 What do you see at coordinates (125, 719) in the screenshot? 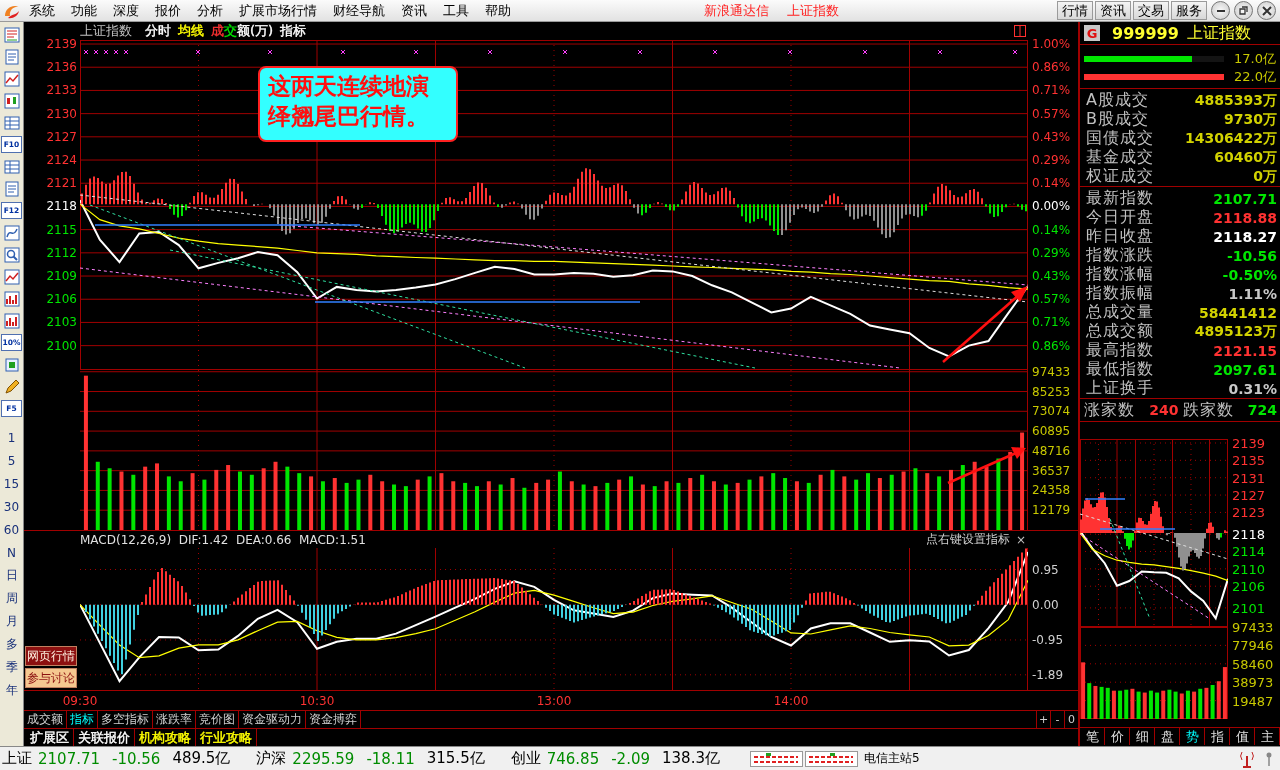
I see `indicator-tab: 多空指标` at bounding box center [125, 719].